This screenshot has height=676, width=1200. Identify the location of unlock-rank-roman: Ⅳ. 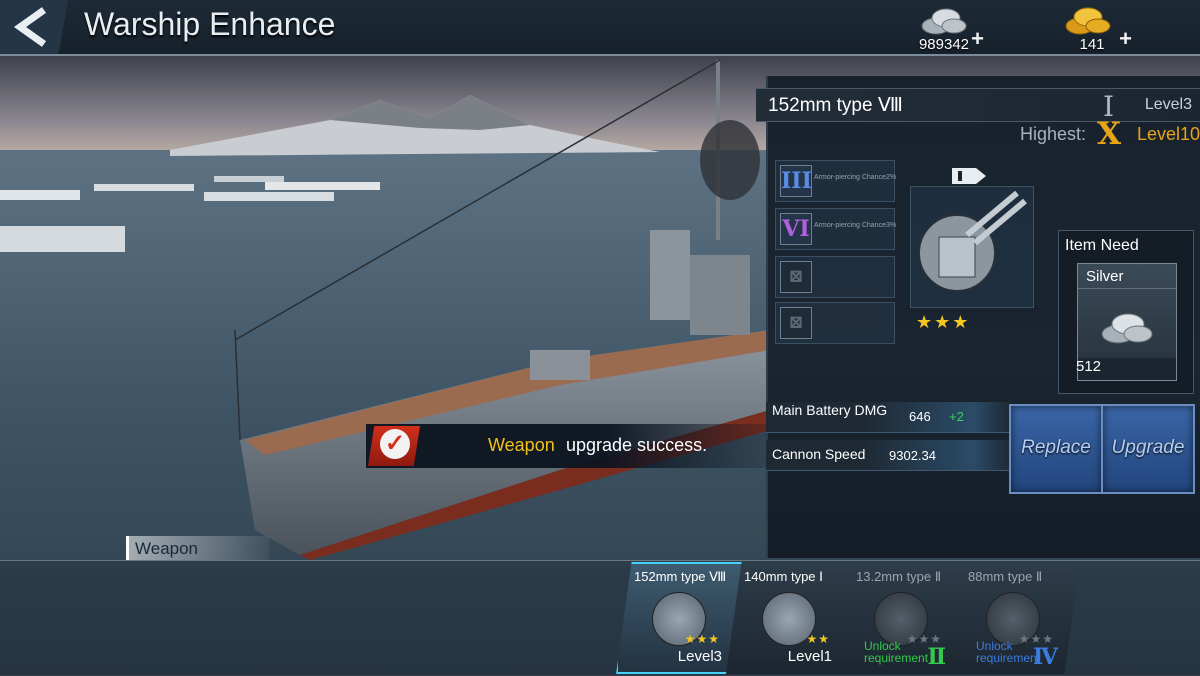
(1045, 657).